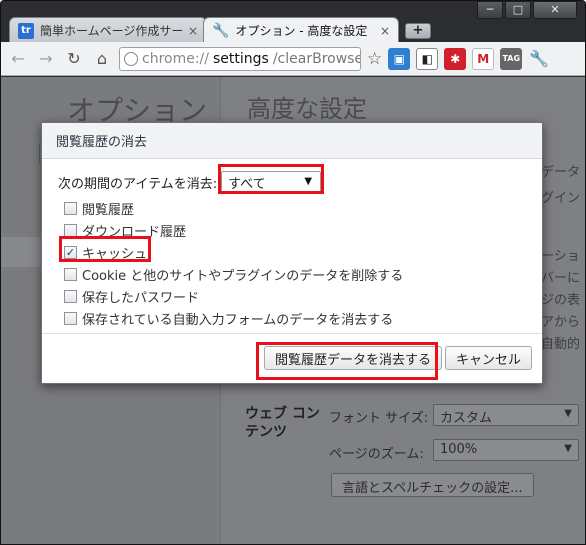 This screenshot has height=545, width=586. Describe the element at coordinates (347, 361) in the screenshot. I see `highlight-clear-button` at that location.